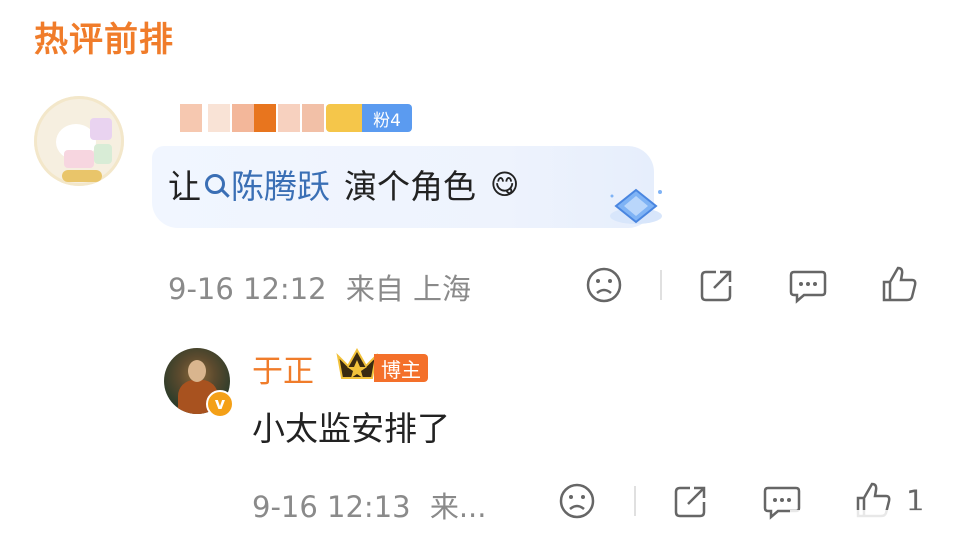  What do you see at coordinates (215, 184) in the screenshot?
I see `search-icon` at bounding box center [215, 184].